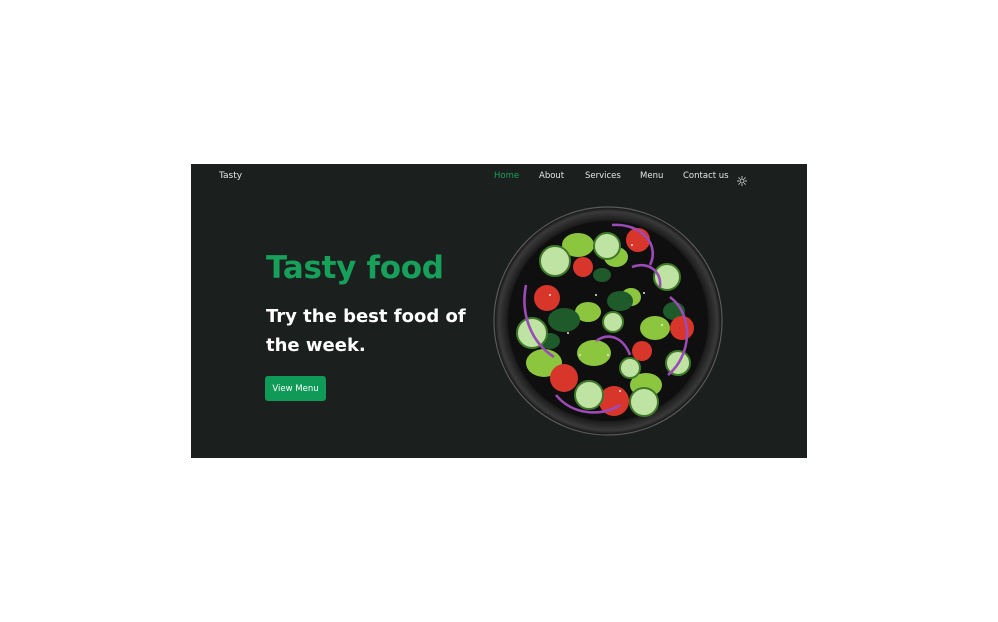  What do you see at coordinates (230, 176) in the screenshot?
I see `logo: Tasty` at bounding box center [230, 176].